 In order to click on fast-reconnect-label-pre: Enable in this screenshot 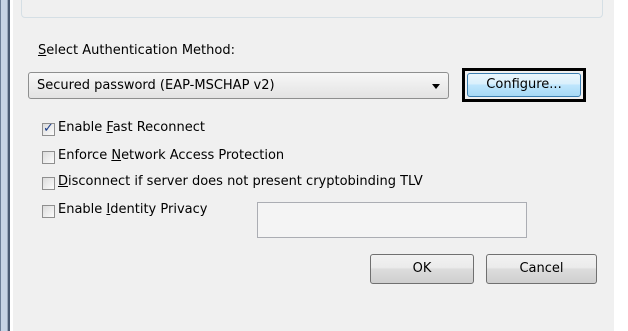, I will do `click(82, 127)`.